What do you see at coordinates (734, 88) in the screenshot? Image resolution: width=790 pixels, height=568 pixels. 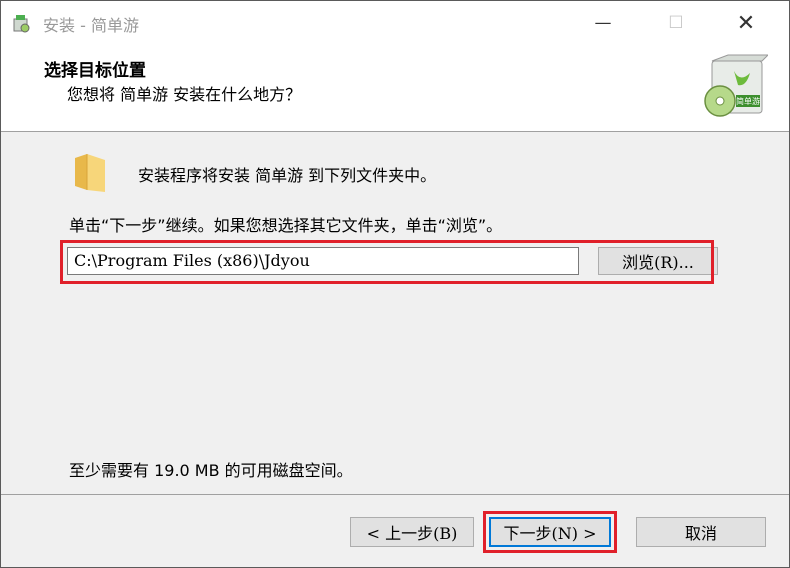 I see `installer-logo-icon: 简单游` at bounding box center [734, 88].